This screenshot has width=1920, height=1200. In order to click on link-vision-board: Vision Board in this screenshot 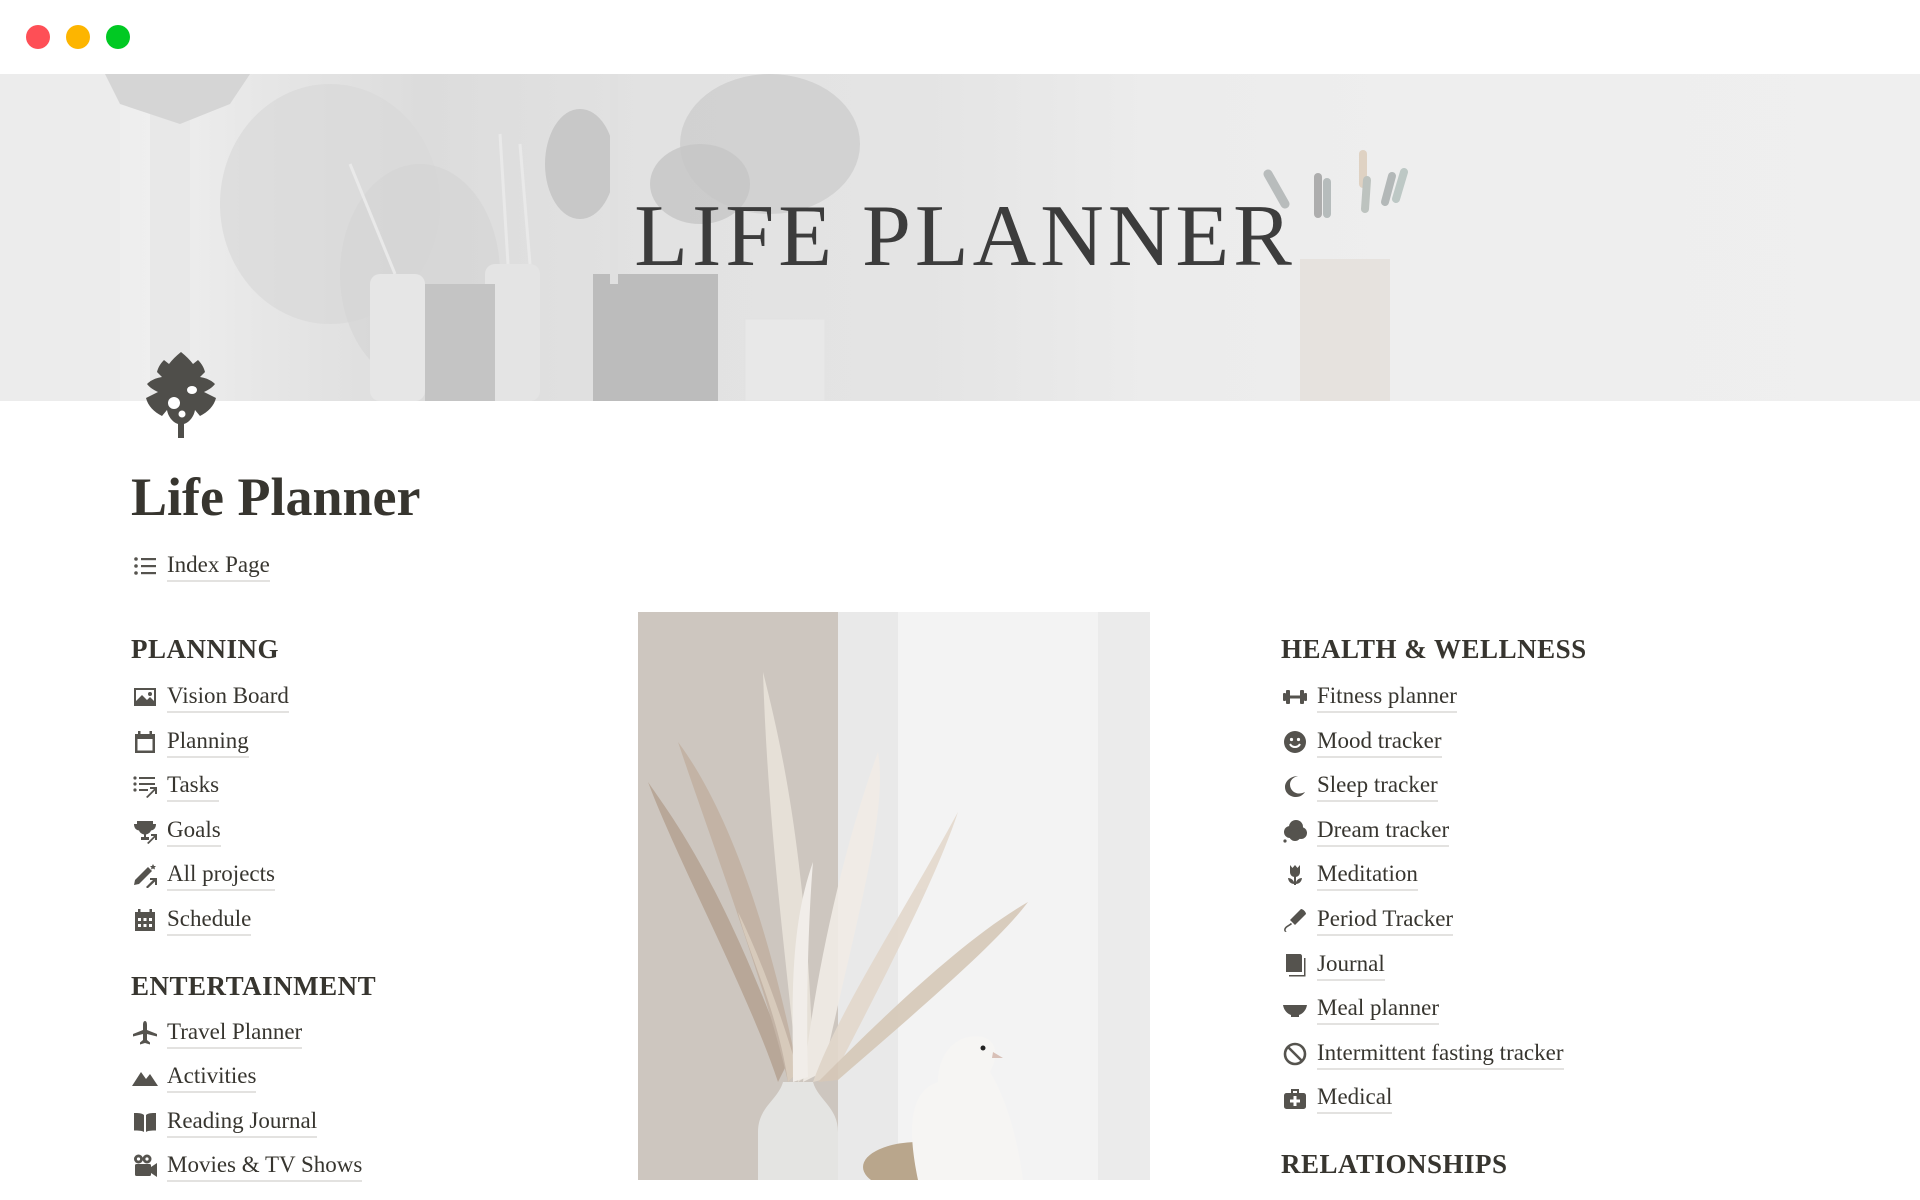, I will do `click(210, 697)`.